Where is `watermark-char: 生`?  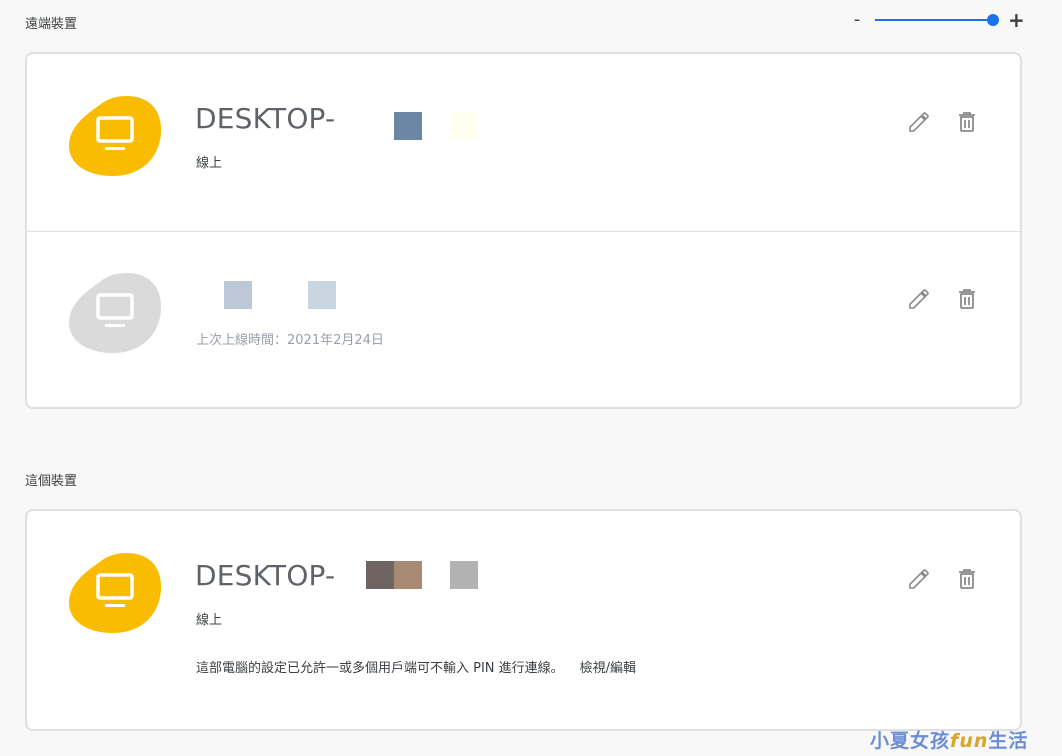
watermark-char: 生 is located at coordinates (998, 741).